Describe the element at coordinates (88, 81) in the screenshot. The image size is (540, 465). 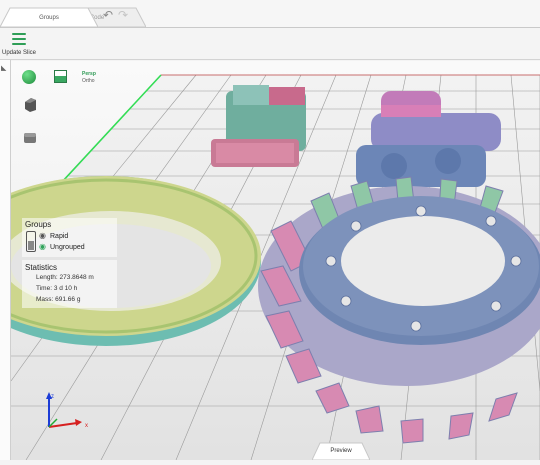
I see `orthographic-toggle: Ortho` at that location.